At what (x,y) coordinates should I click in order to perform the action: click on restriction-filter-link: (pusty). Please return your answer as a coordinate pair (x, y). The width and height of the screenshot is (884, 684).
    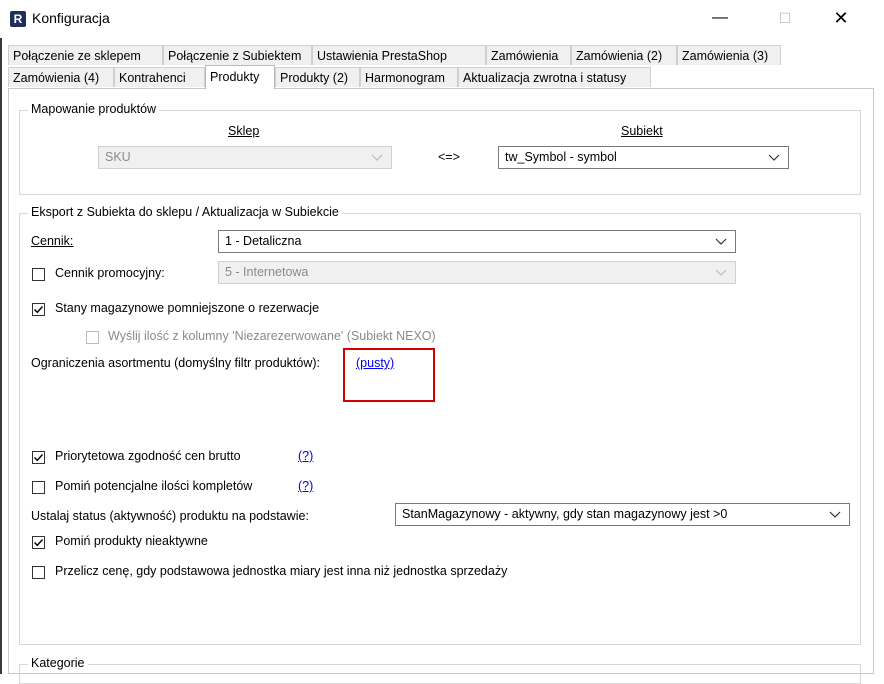
    Looking at the image, I should click on (375, 363).